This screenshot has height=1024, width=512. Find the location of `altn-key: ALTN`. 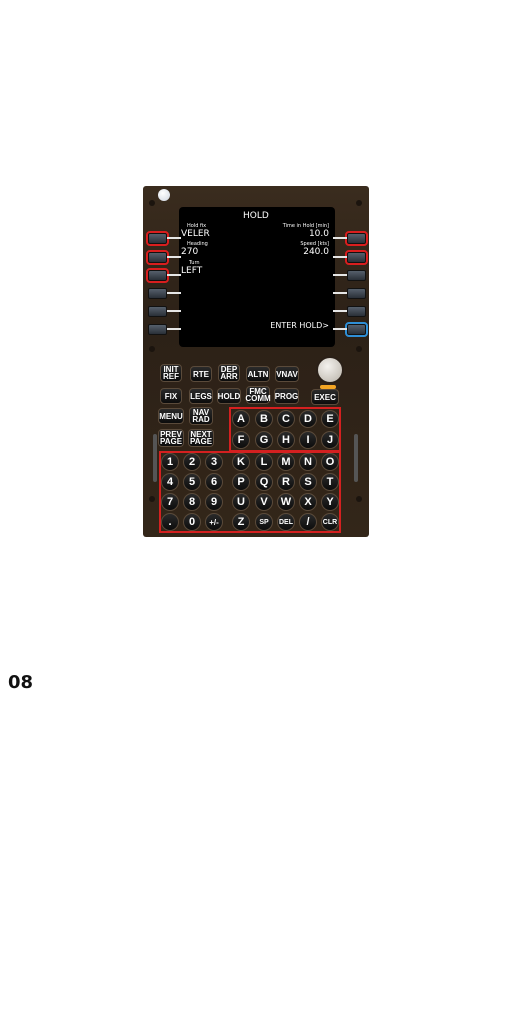

altn-key: ALTN is located at coordinates (258, 374).